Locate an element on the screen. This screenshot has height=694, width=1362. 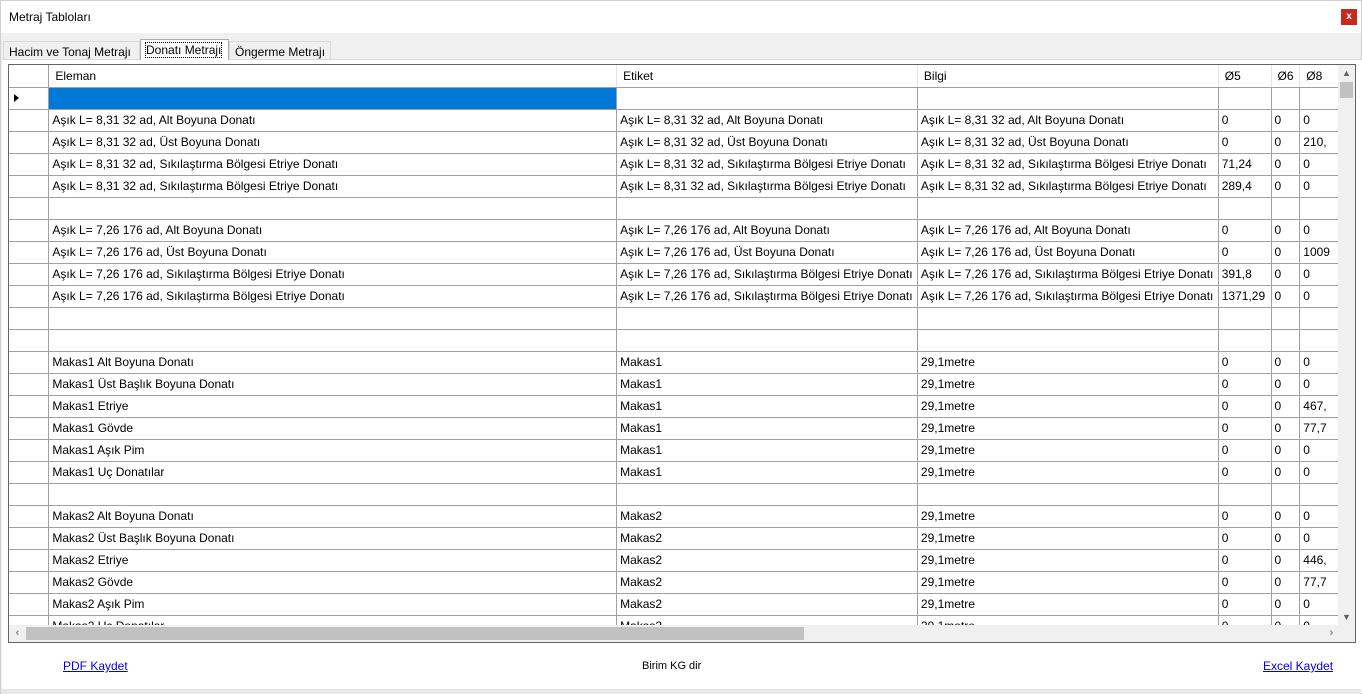
grid-cell: 210, is located at coordinates (1319, 142).